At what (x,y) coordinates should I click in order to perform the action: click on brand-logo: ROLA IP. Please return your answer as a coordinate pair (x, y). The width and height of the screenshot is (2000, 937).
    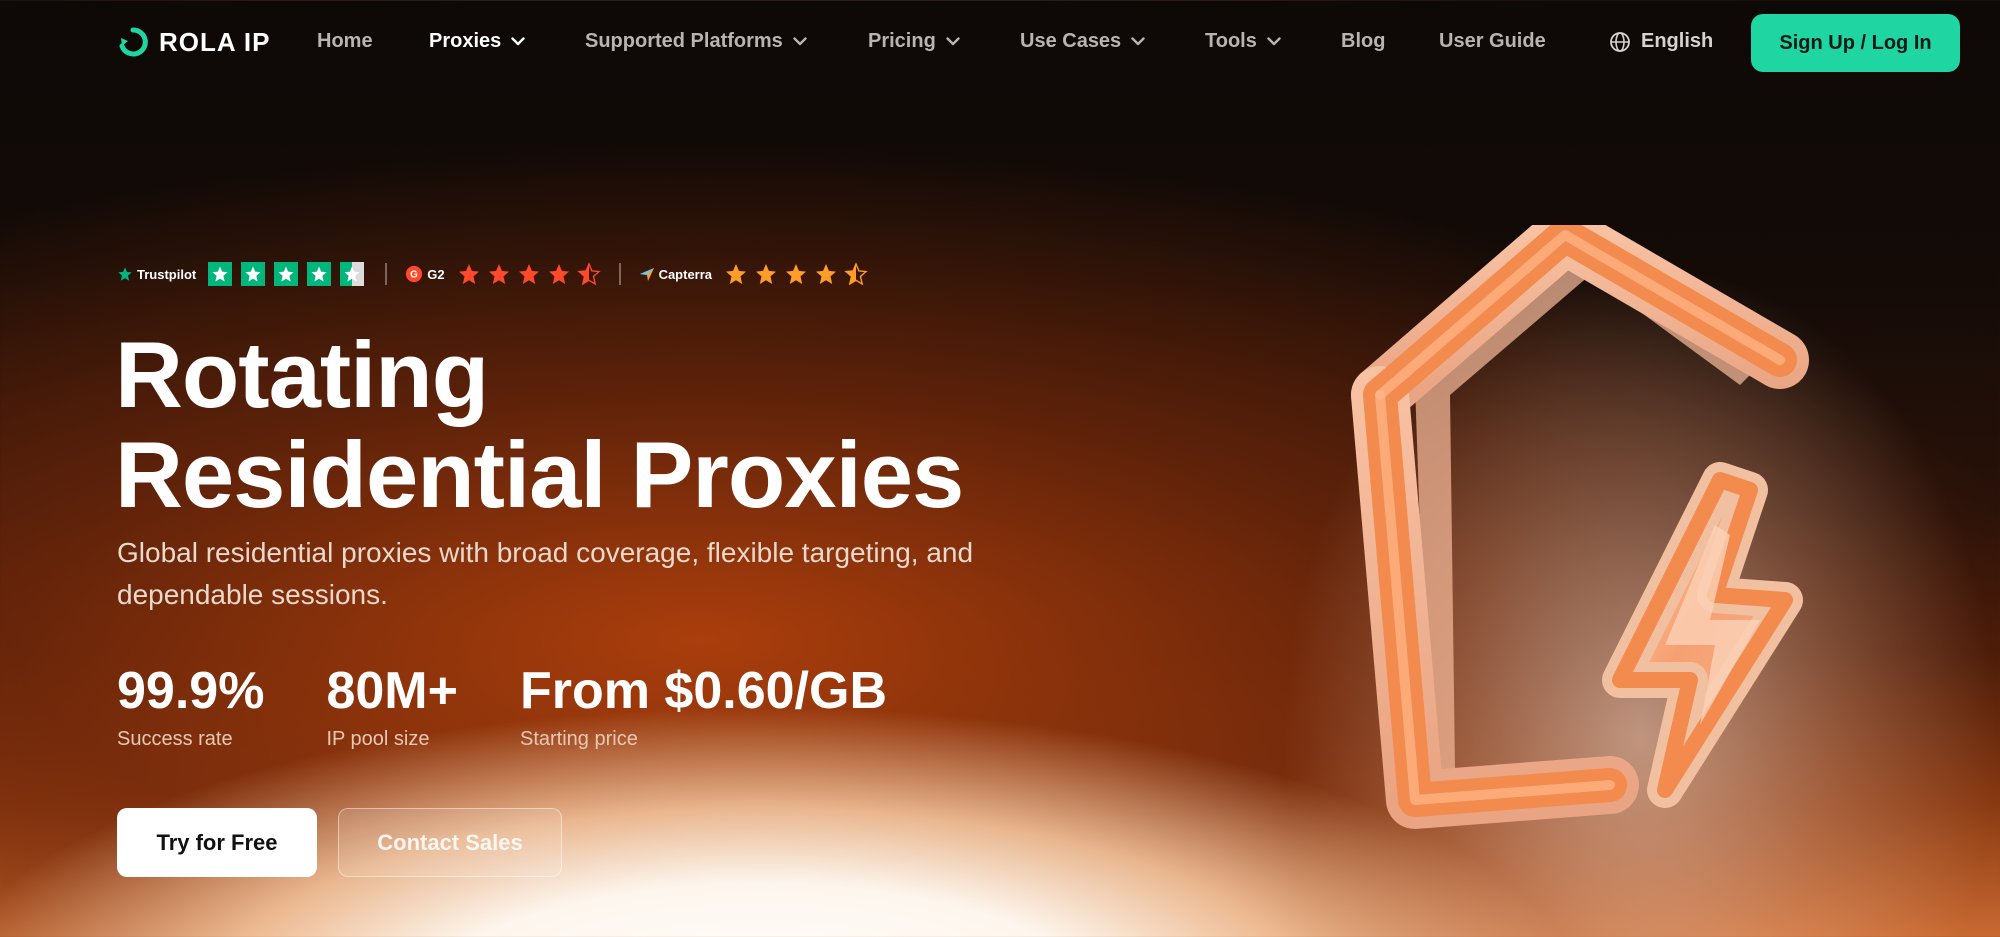
    Looking at the image, I should click on (193, 42).